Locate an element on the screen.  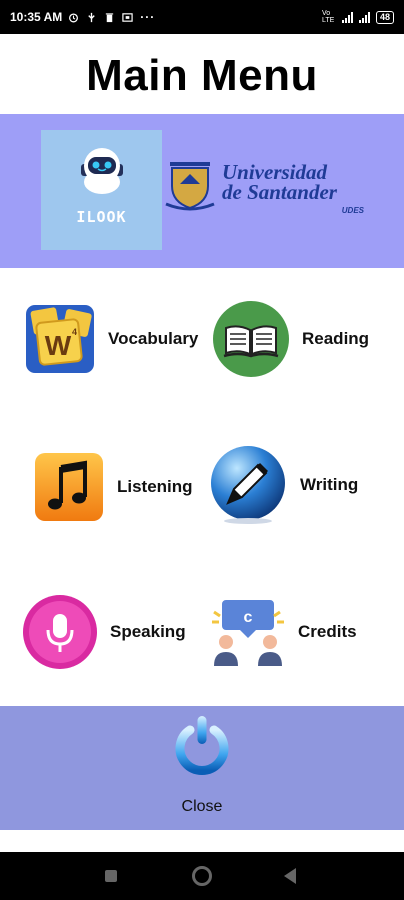
menu-item-vocabulary: W 4 Vocabulary is located at coordinates (111, 339).